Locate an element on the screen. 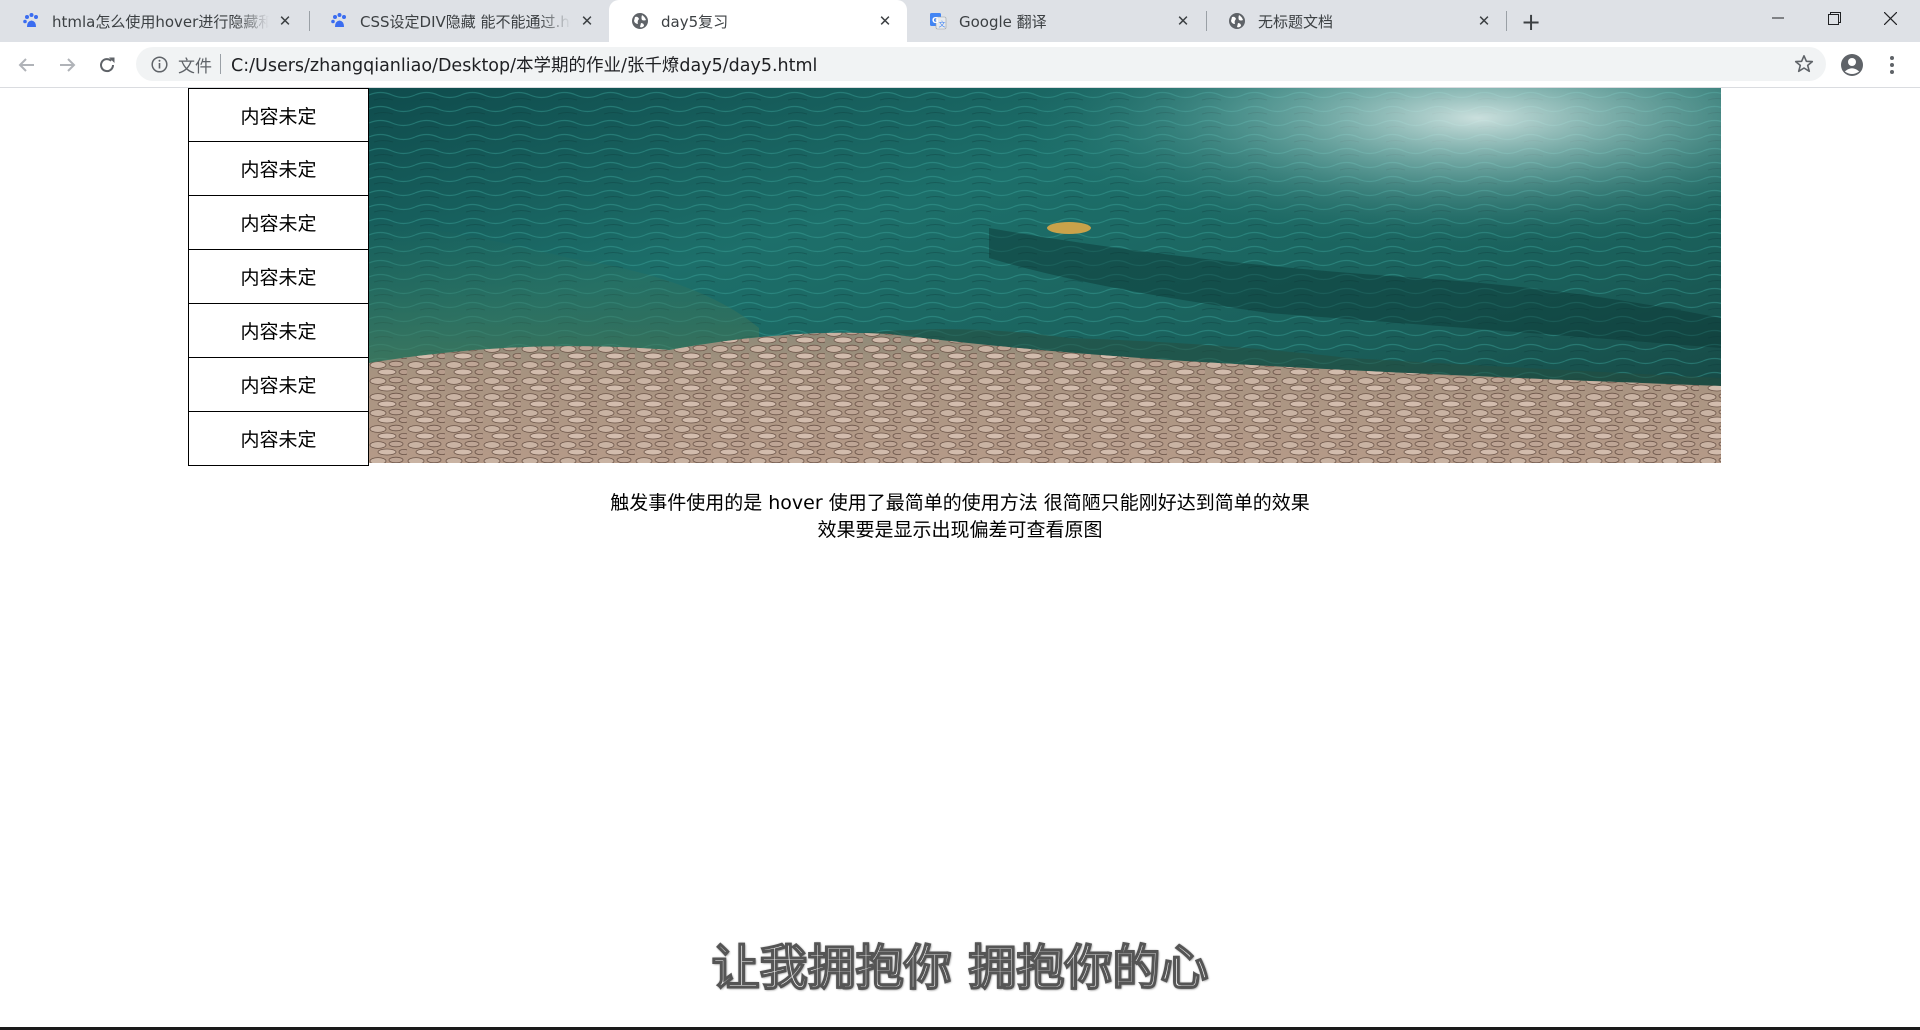 The width and height of the screenshot is (1920, 1030). video-subtitle: 让我拥抱你 拥抱你的心 is located at coordinates (960, 968).